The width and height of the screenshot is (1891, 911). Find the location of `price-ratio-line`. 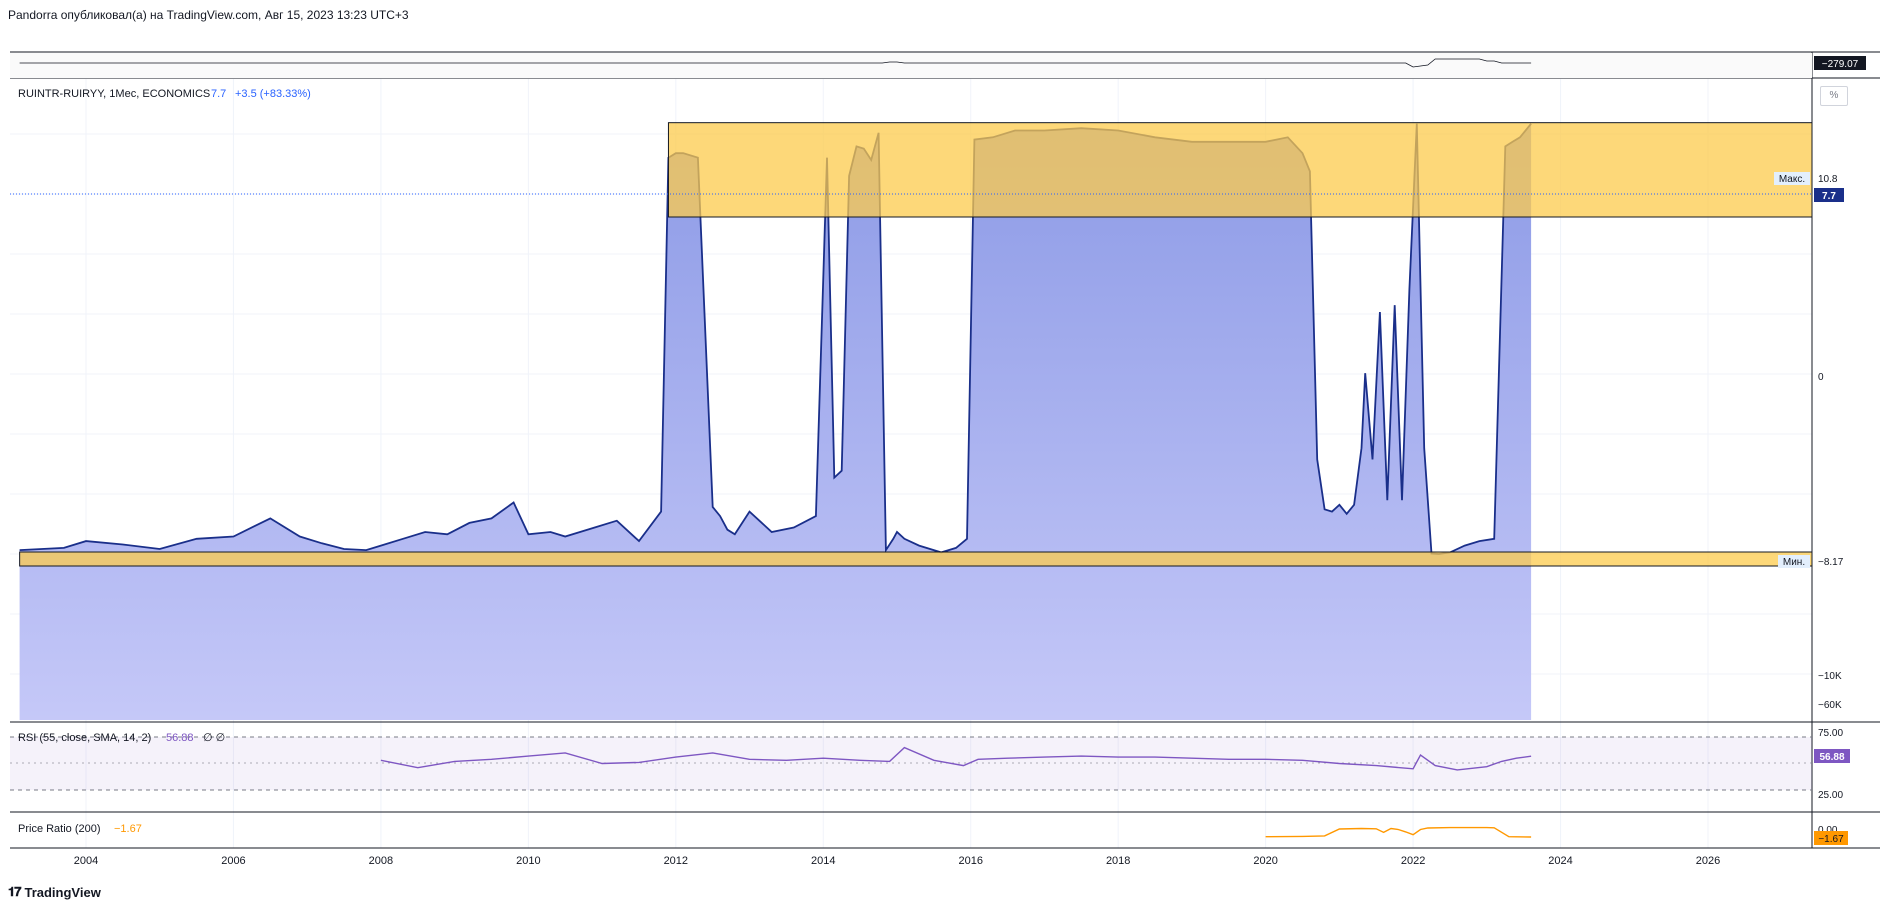

price-ratio-line is located at coordinates (1398, 832).